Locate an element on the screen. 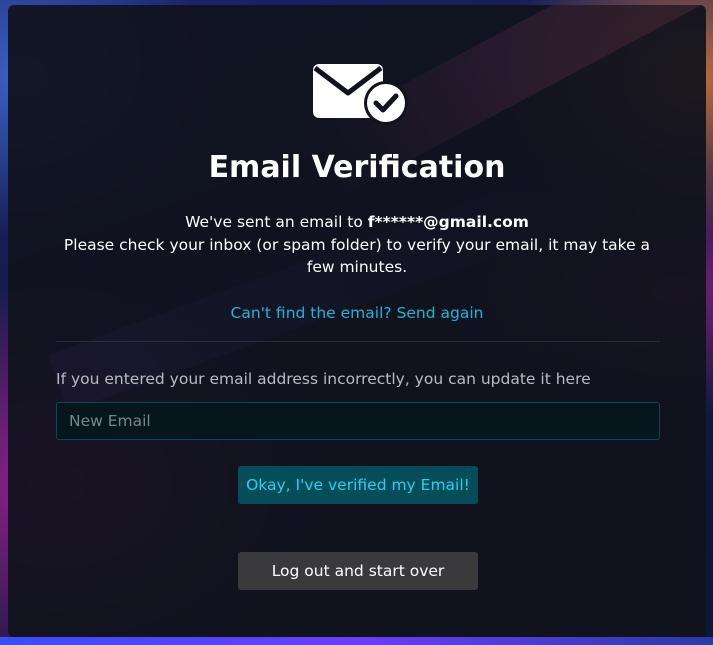 The width and height of the screenshot is (713, 645). email-check-icon is located at coordinates (360, 94).